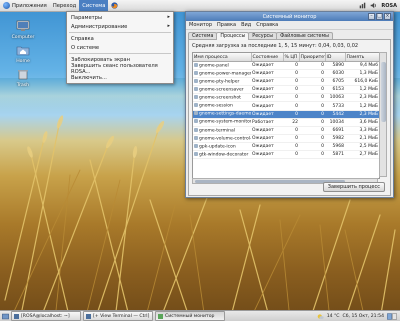 Image resolution: width=400 pixels, height=321 pixels. What do you see at coordinates (120, 38) in the screenshot?
I see `menu-item-help: Справка` at bounding box center [120, 38].